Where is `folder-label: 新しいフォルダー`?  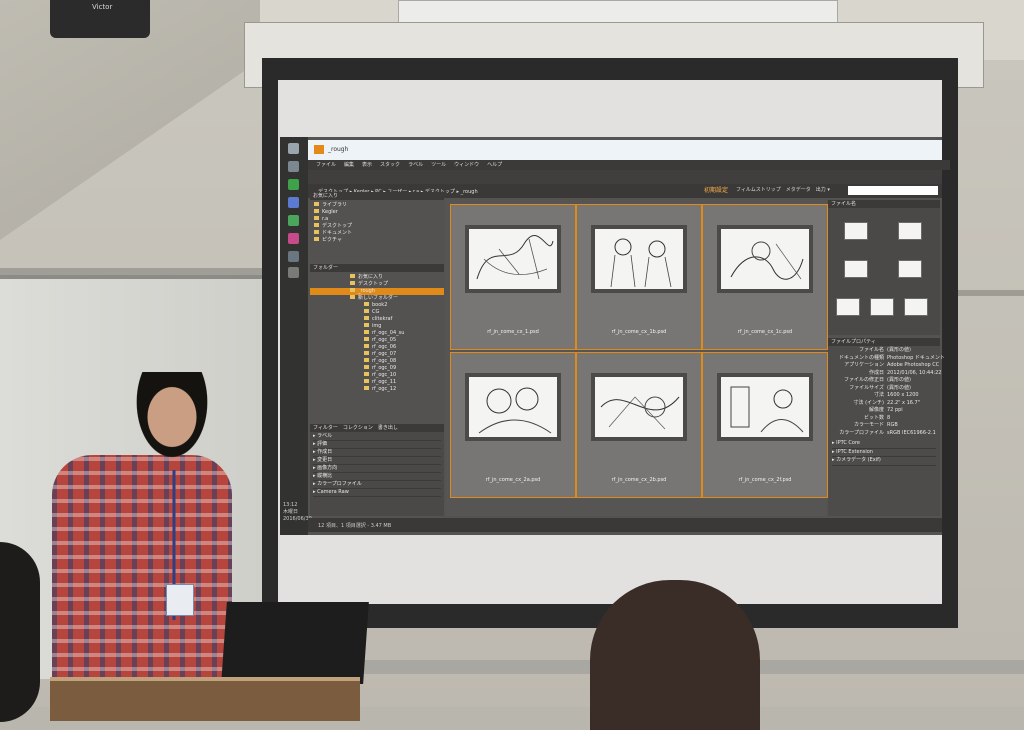 folder-label: 新しいフォルダー is located at coordinates (378, 298).